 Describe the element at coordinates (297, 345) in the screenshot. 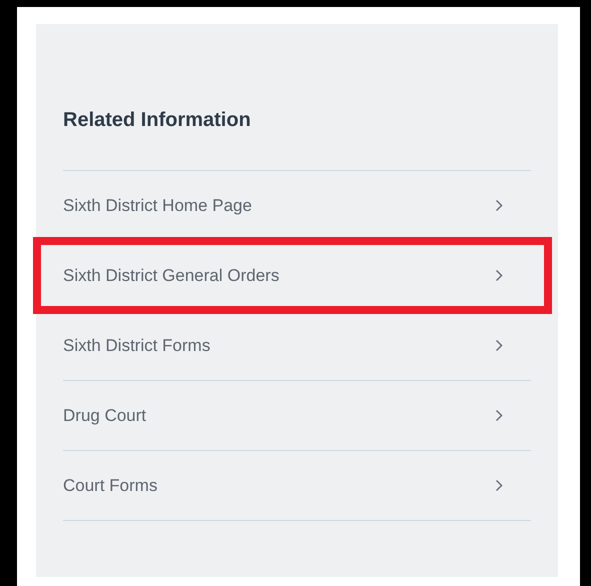

I see `related-link: Sixth District Forms` at that location.